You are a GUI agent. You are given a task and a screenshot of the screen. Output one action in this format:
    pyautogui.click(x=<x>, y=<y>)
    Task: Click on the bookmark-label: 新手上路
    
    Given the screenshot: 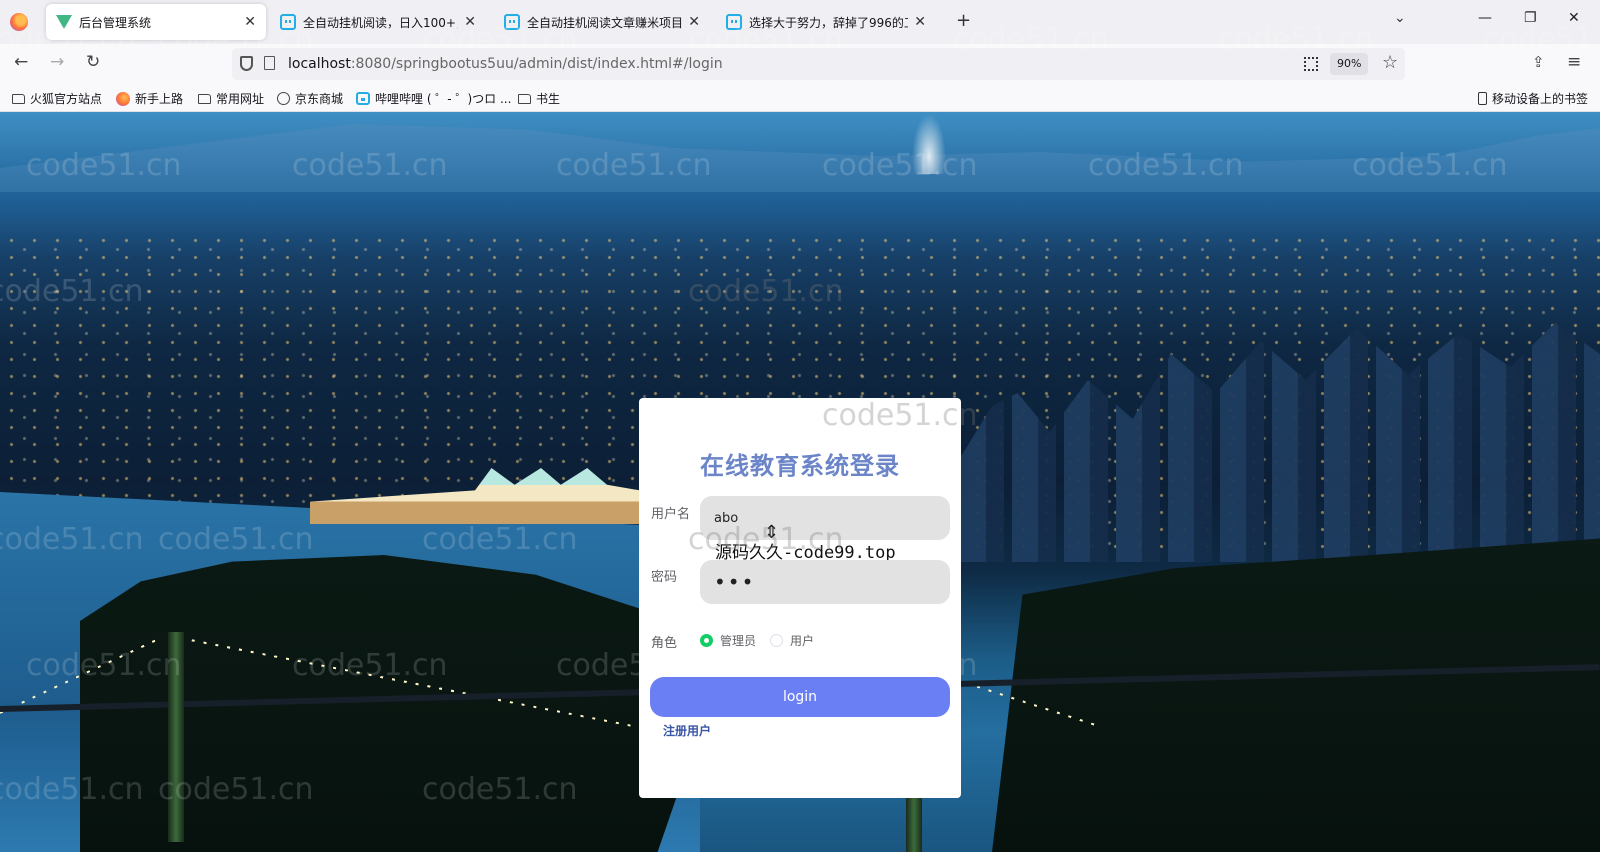 What is the action you would take?
    pyautogui.click(x=159, y=99)
    